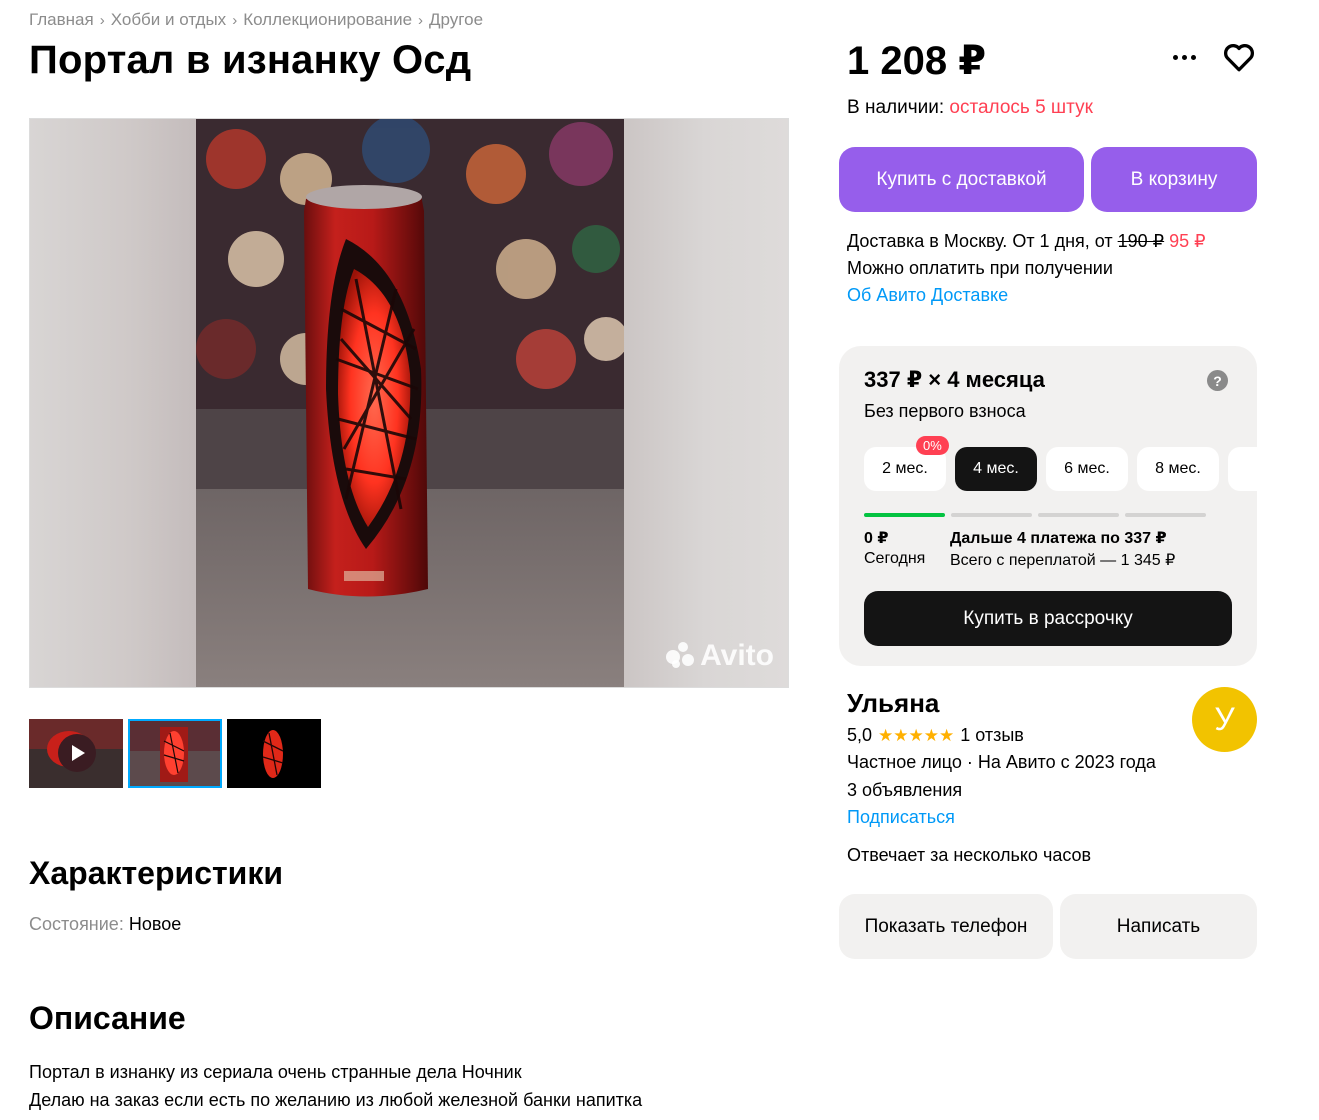  I want to click on seller-type: Частное лицо · На Авито с 2023 года, so click(1001, 762).